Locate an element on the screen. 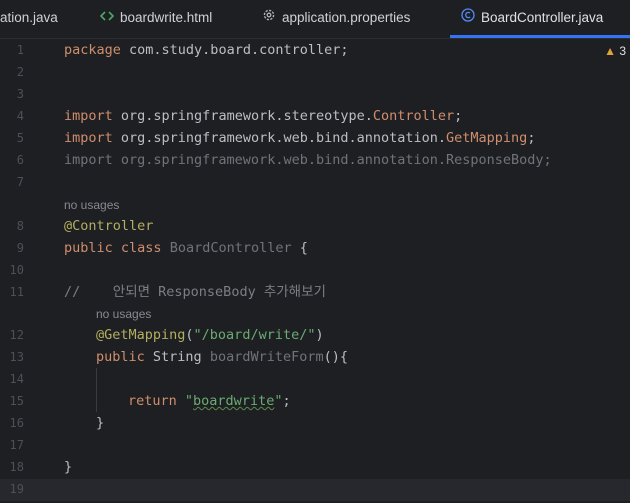 The width and height of the screenshot is (630, 503). code-line-11-comment: // 안되면 ResponseBody 추가해보기 is located at coordinates (195, 292).